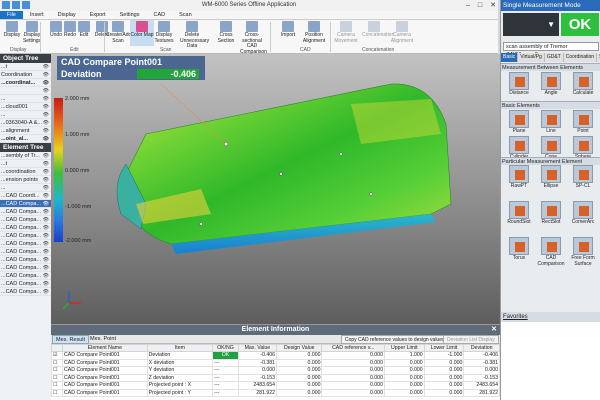 The image size is (600, 400). Describe the element at coordinates (519, 86) in the screenshot. I see `tool-distance: Distance` at that location.